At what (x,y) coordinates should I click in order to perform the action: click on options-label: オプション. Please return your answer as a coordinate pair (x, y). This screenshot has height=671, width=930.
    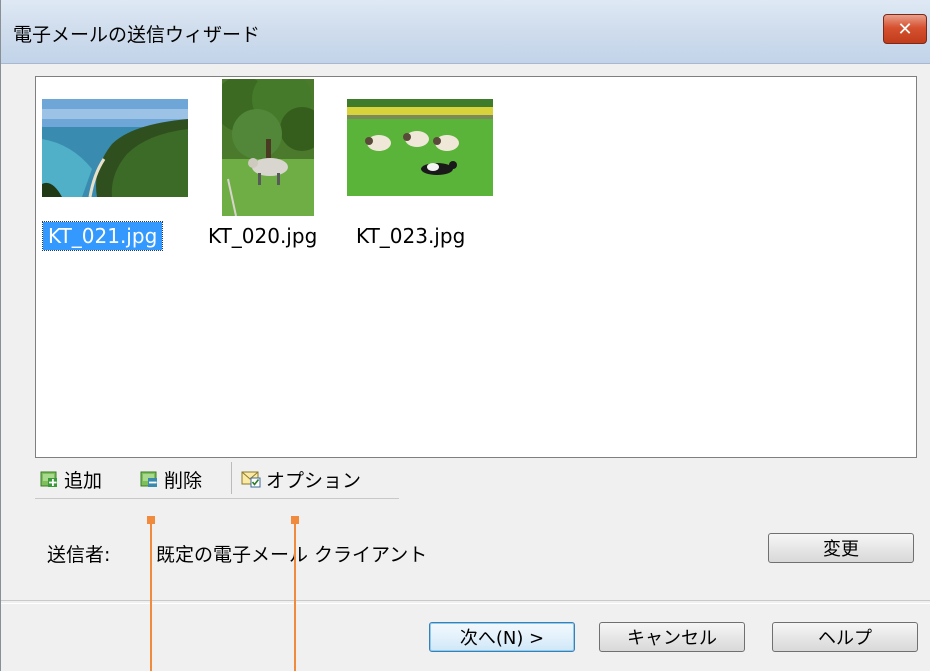
    Looking at the image, I should click on (314, 480).